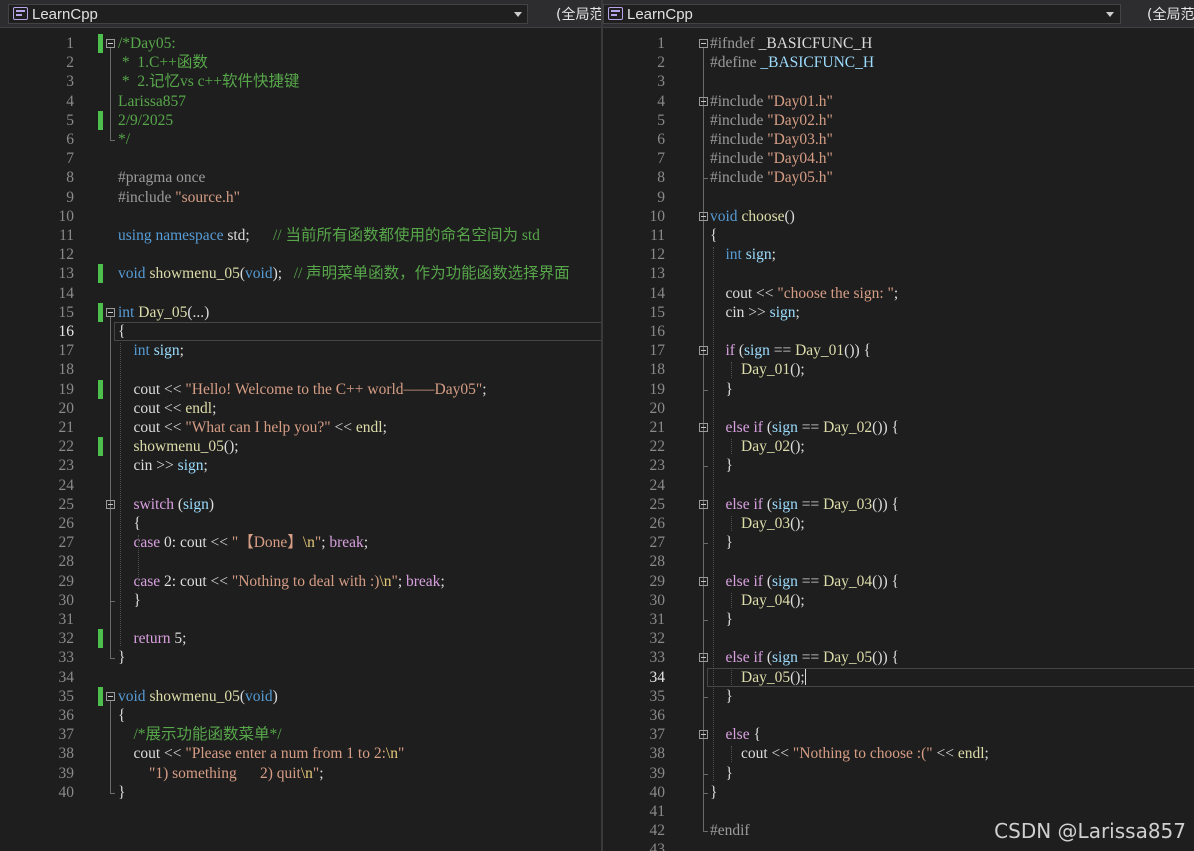 The image size is (1194, 851). Describe the element at coordinates (730, 831) in the screenshot. I see `code-token: #endif` at that location.